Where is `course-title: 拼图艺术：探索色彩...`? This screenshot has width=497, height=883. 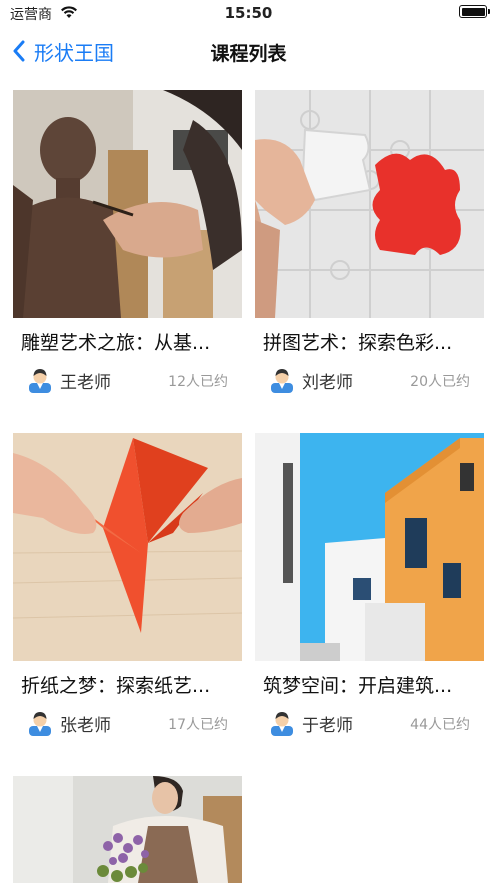
course-title: 拼图艺术：探索色彩... is located at coordinates (358, 343).